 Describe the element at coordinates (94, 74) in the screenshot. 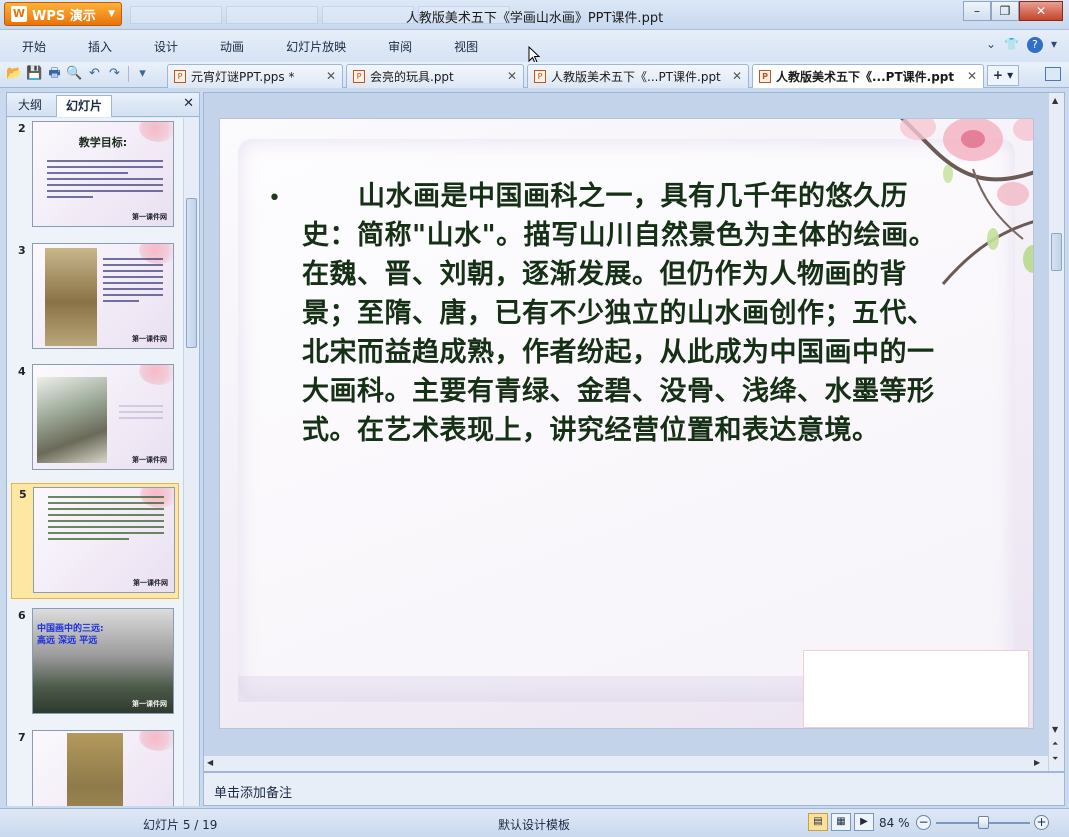

I see `undo-icon: ↶` at that location.